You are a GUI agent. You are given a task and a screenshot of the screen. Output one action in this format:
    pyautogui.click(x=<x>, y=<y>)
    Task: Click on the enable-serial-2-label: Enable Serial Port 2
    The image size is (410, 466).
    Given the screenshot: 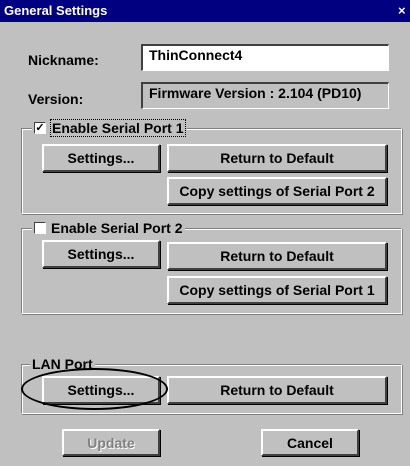 What is the action you would take?
    pyautogui.click(x=117, y=228)
    